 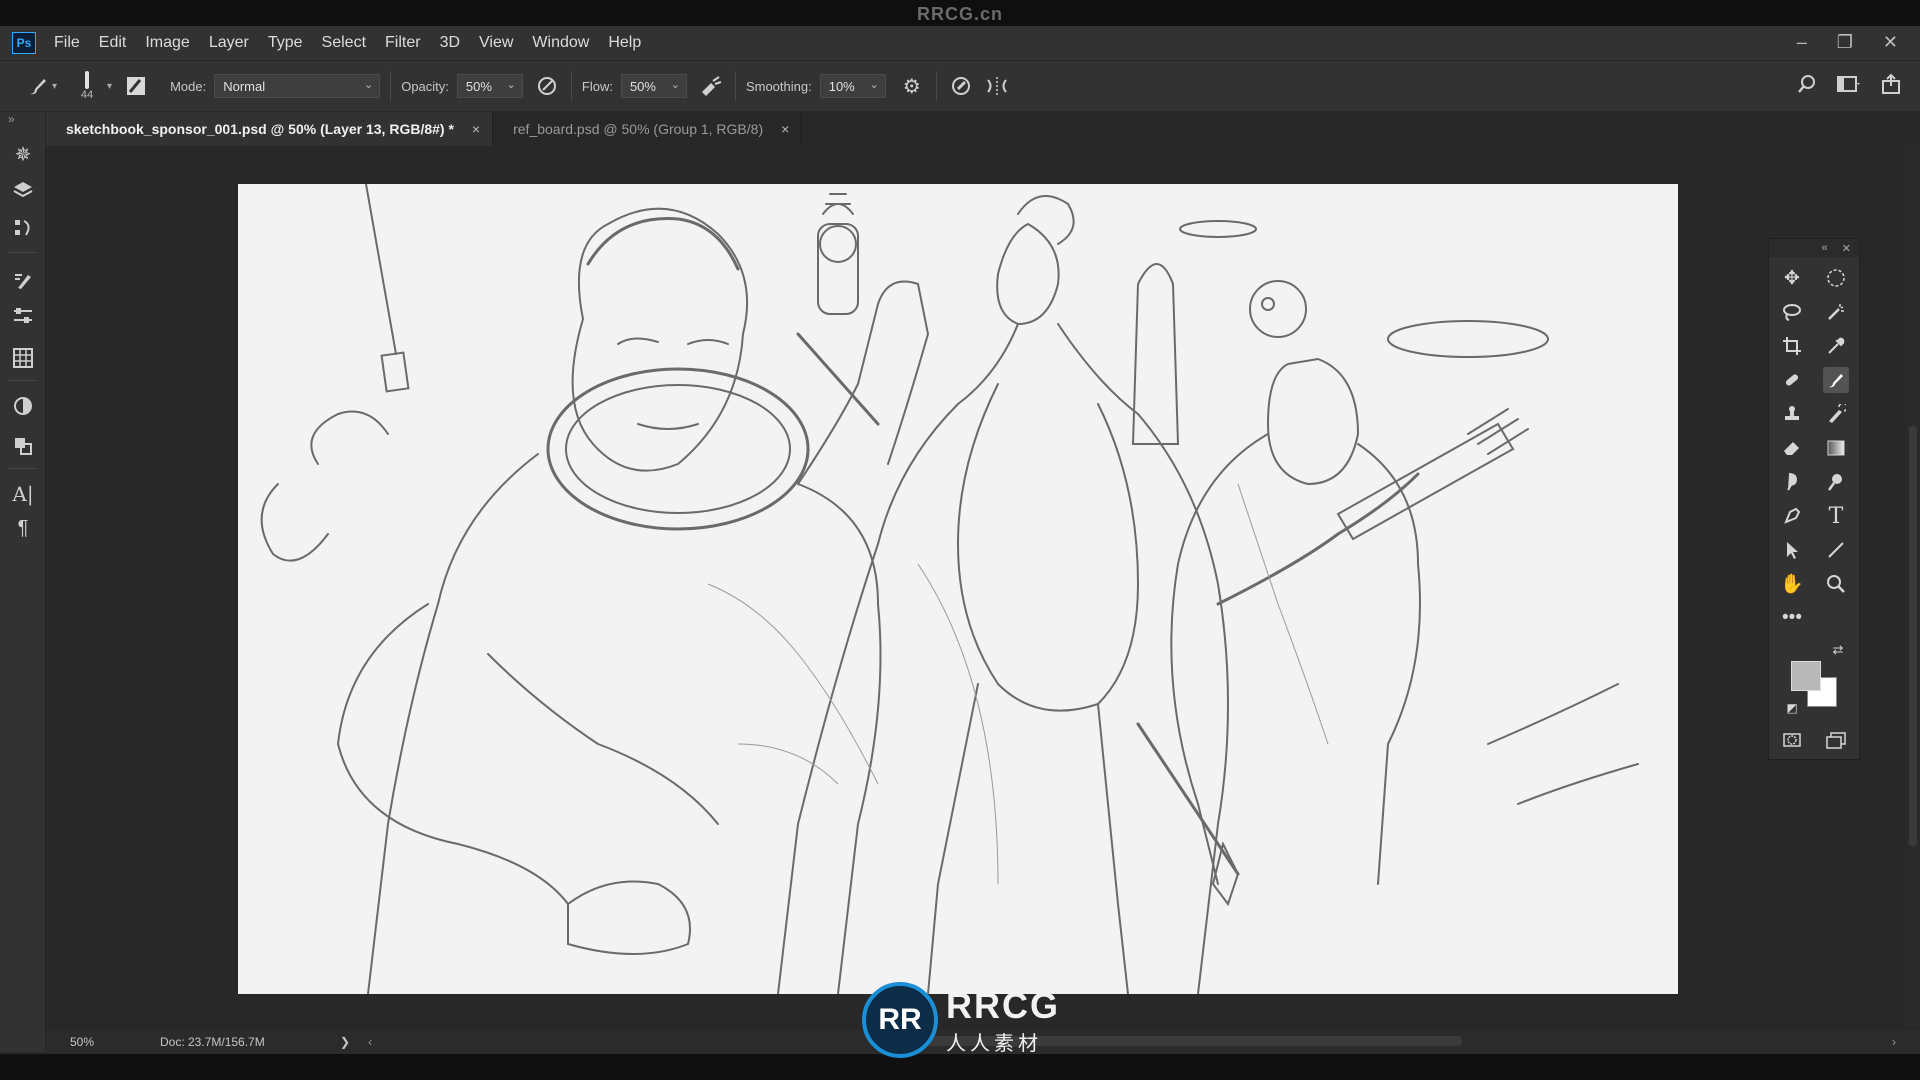 I want to click on expand-panels-icon: », so click(x=11, y=119).